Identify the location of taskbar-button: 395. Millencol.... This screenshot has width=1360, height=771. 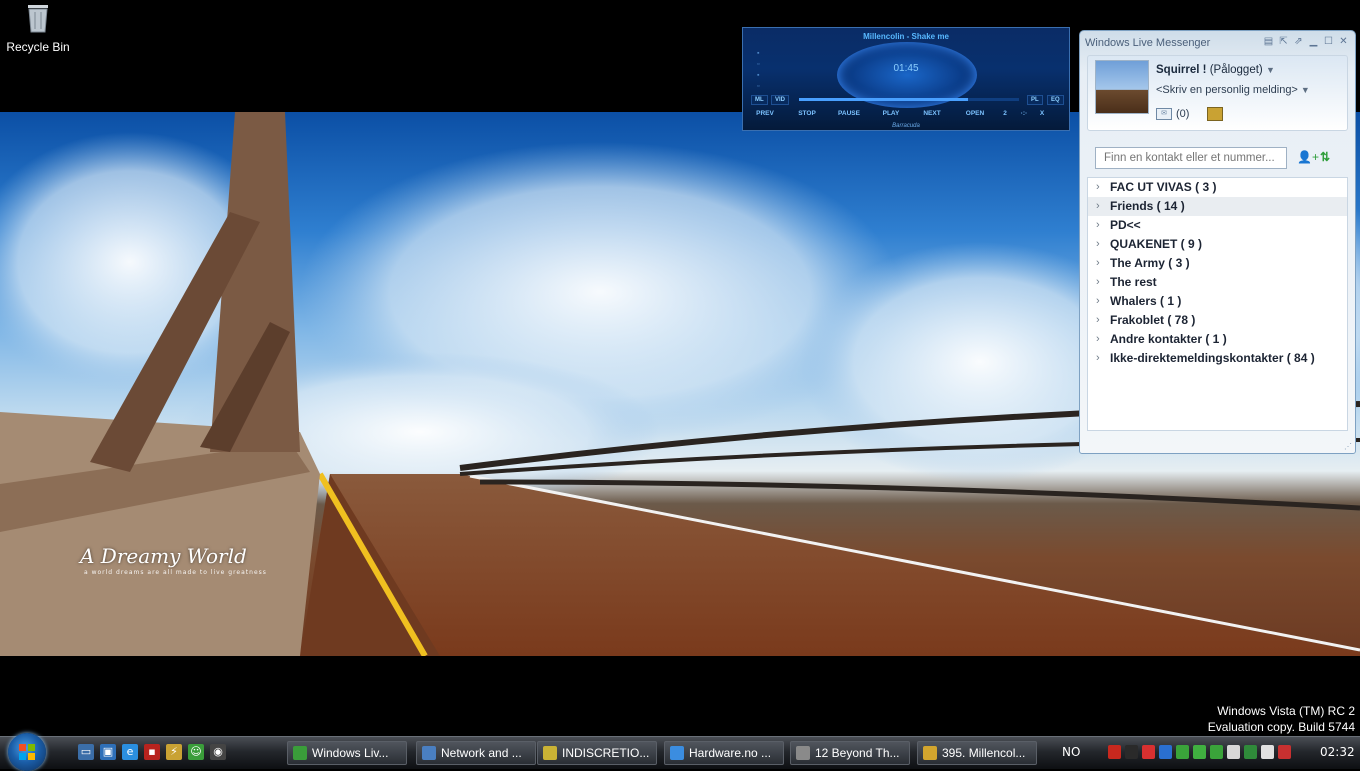
(977, 753).